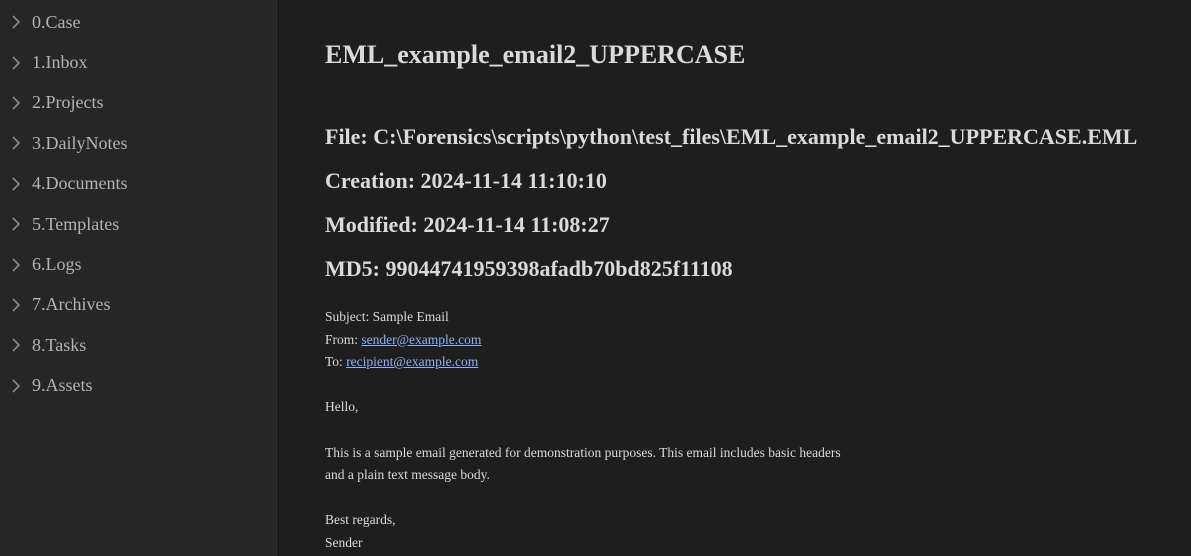  Describe the element at coordinates (529, 268) in the screenshot. I see `md5-hash-heading: MD5: 99044741959398afadb70bd825f11108` at that location.